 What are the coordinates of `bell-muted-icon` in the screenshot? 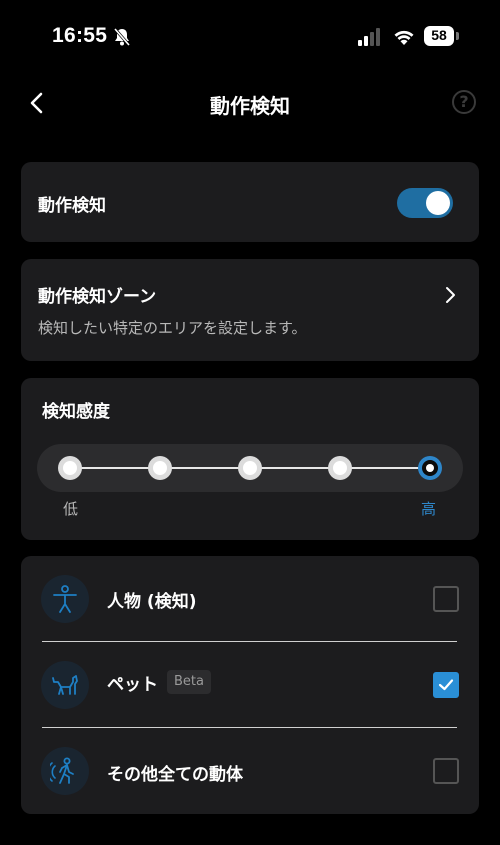 It's located at (122, 37).